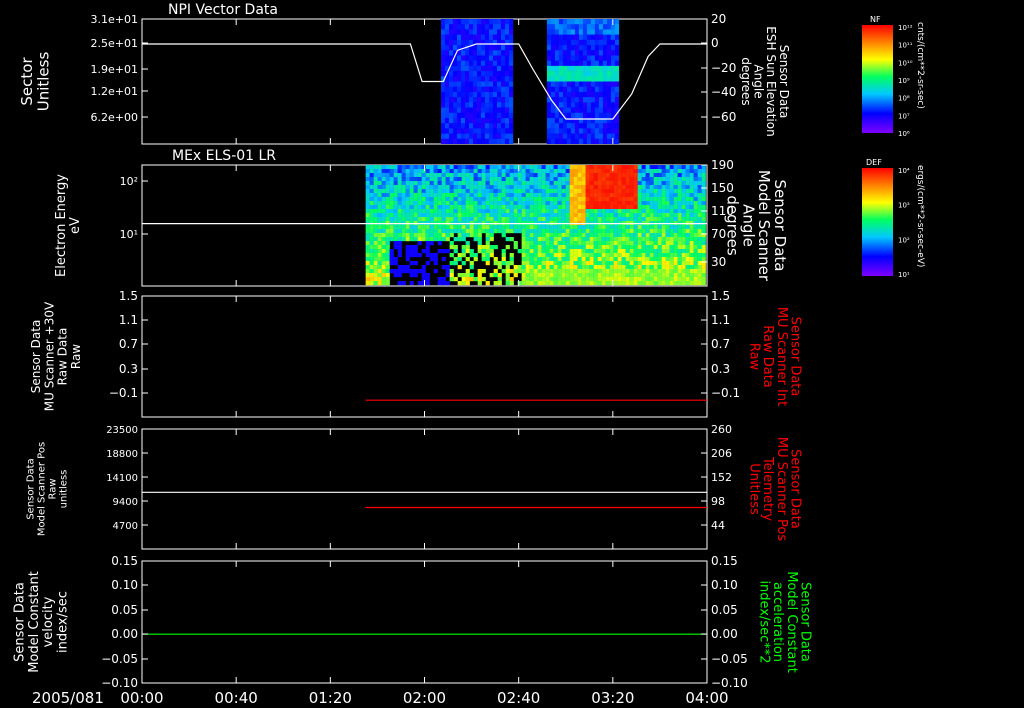  I want to click on y-axis-label-line: Raw, so click(53, 488).